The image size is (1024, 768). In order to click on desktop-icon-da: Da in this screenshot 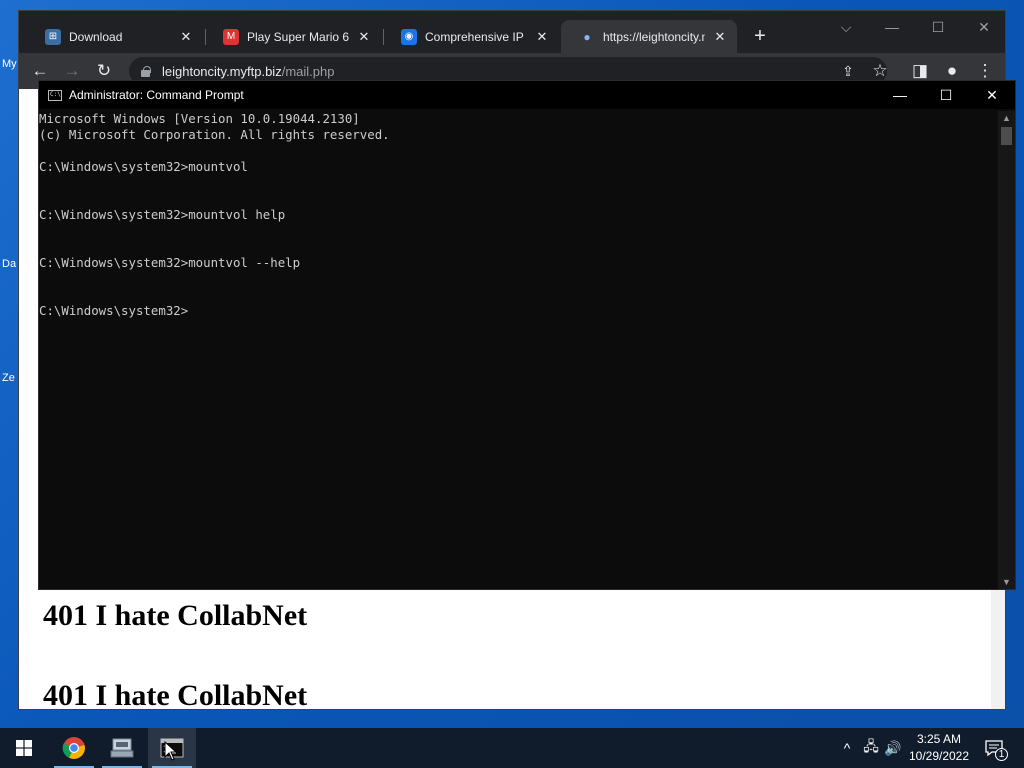, I will do `click(9, 264)`.